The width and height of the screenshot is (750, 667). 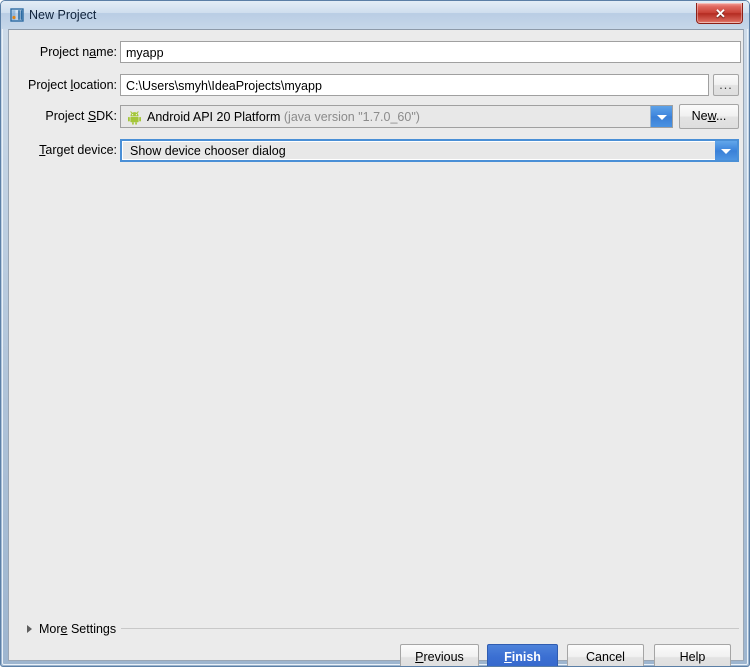 What do you see at coordinates (430, 628) in the screenshot?
I see `more-settings-separator` at bounding box center [430, 628].